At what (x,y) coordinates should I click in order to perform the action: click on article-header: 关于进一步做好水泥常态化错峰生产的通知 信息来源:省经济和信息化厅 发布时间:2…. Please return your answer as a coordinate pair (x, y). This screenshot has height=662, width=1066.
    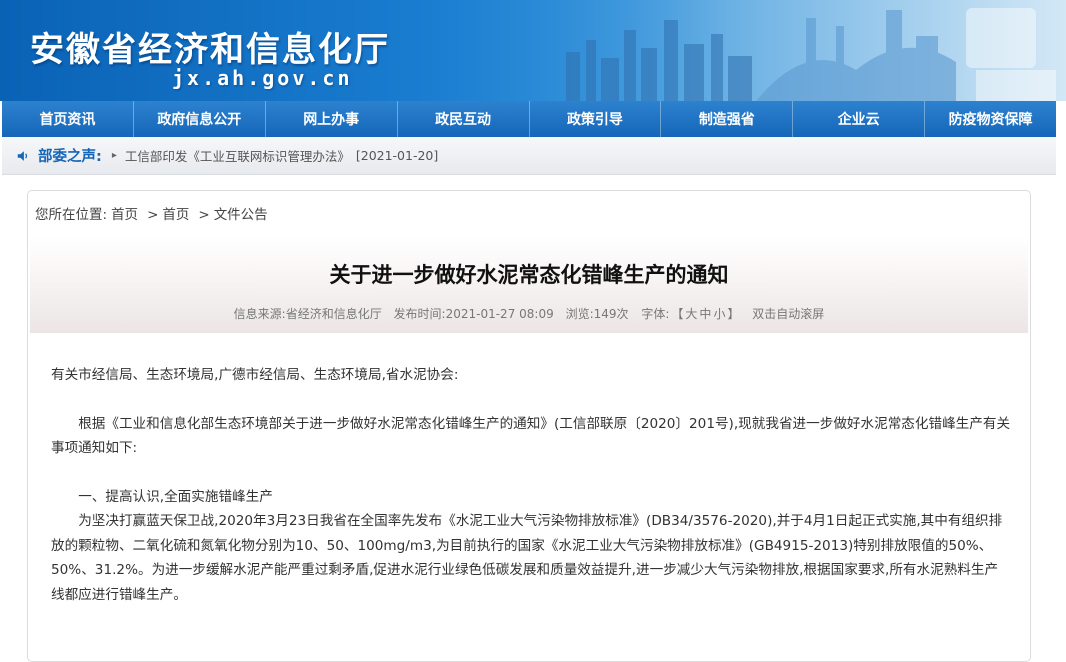
    Looking at the image, I should click on (529, 285).